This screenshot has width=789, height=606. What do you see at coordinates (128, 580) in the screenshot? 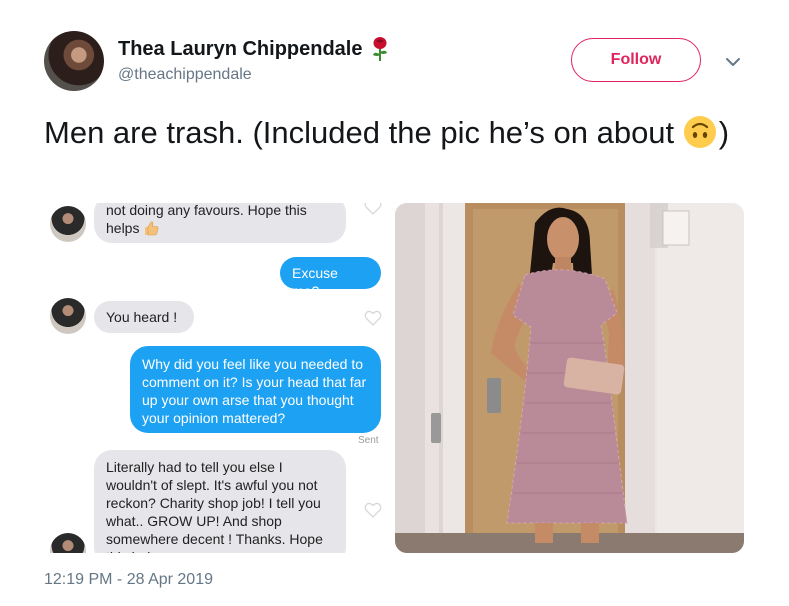
I see `tweet-timestamp: 12:19 PM - 28 Apr 2019` at bounding box center [128, 580].